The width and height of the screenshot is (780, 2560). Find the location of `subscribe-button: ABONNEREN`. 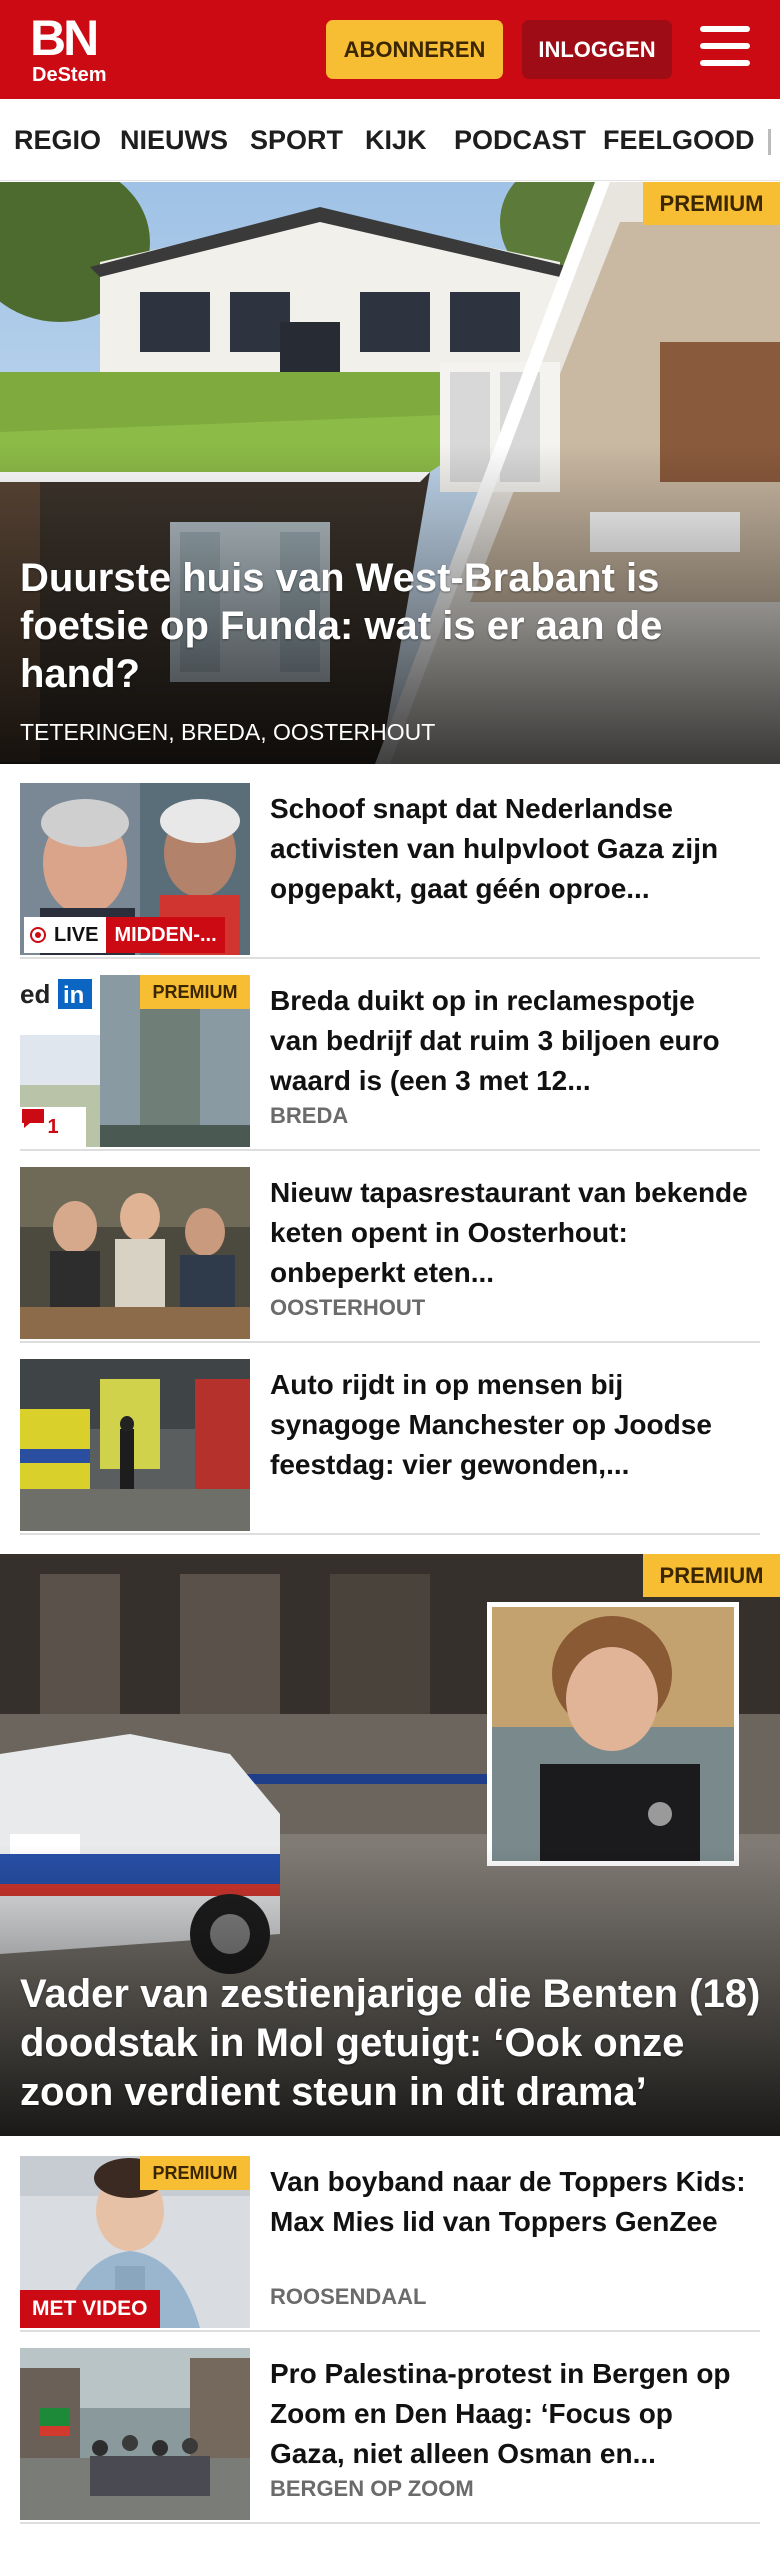

subscribe-button: ABONNEREN is located at coordinates (414, 49).